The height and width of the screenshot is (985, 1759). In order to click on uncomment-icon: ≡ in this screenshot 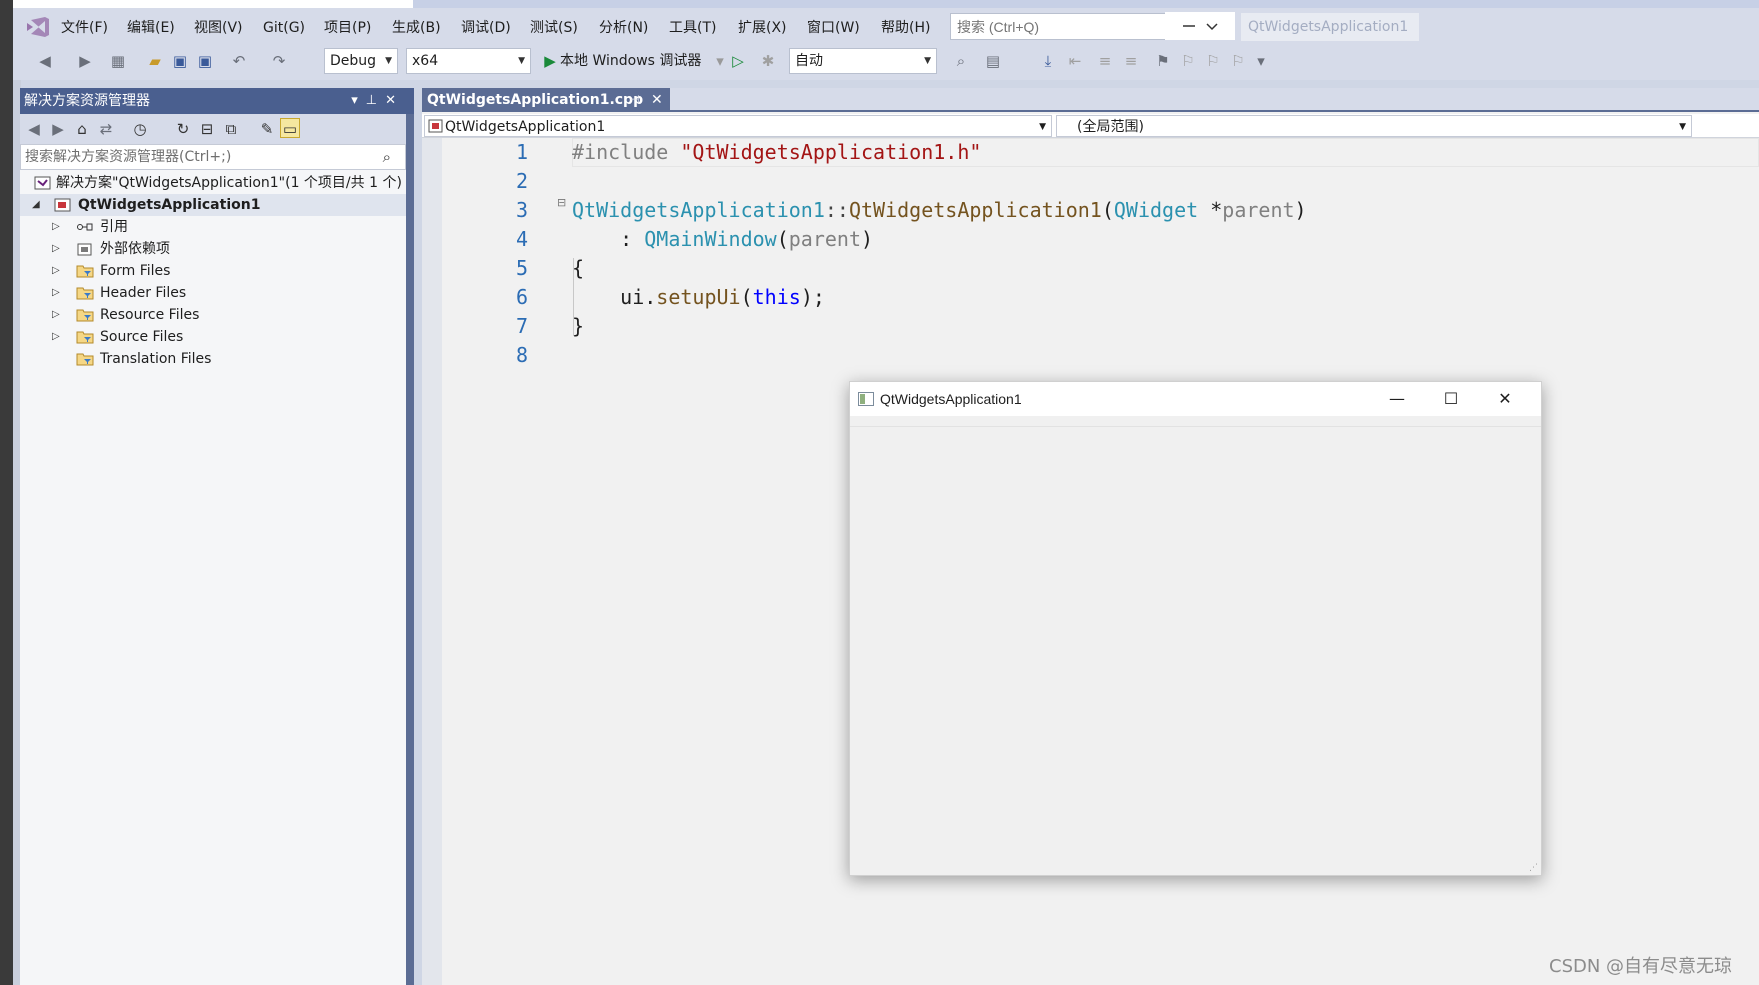, I will do `click(1131, 61)`.